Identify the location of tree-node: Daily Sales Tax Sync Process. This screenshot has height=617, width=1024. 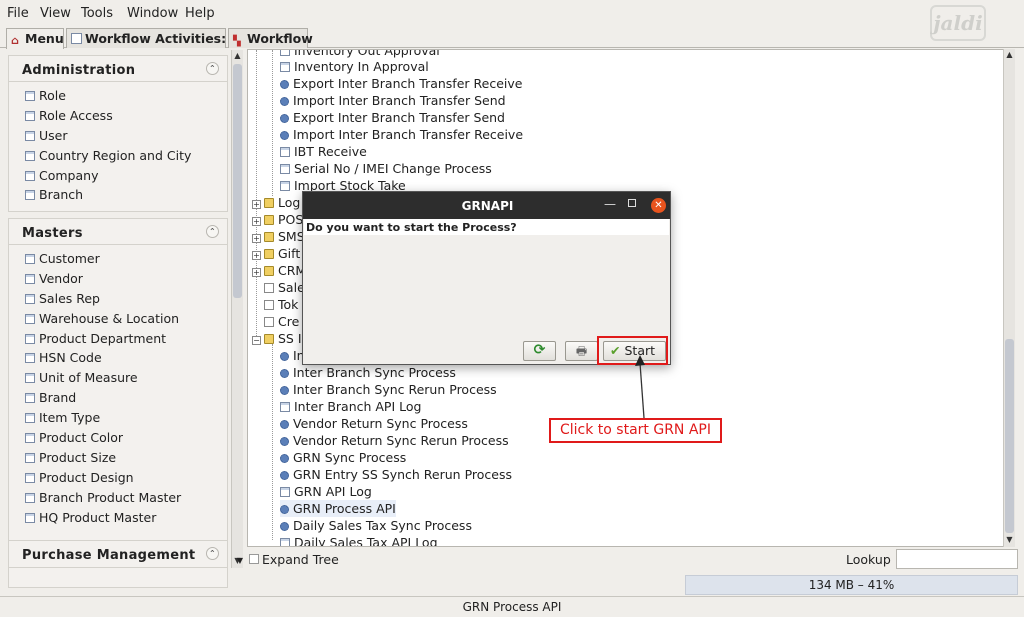
(376, 525).